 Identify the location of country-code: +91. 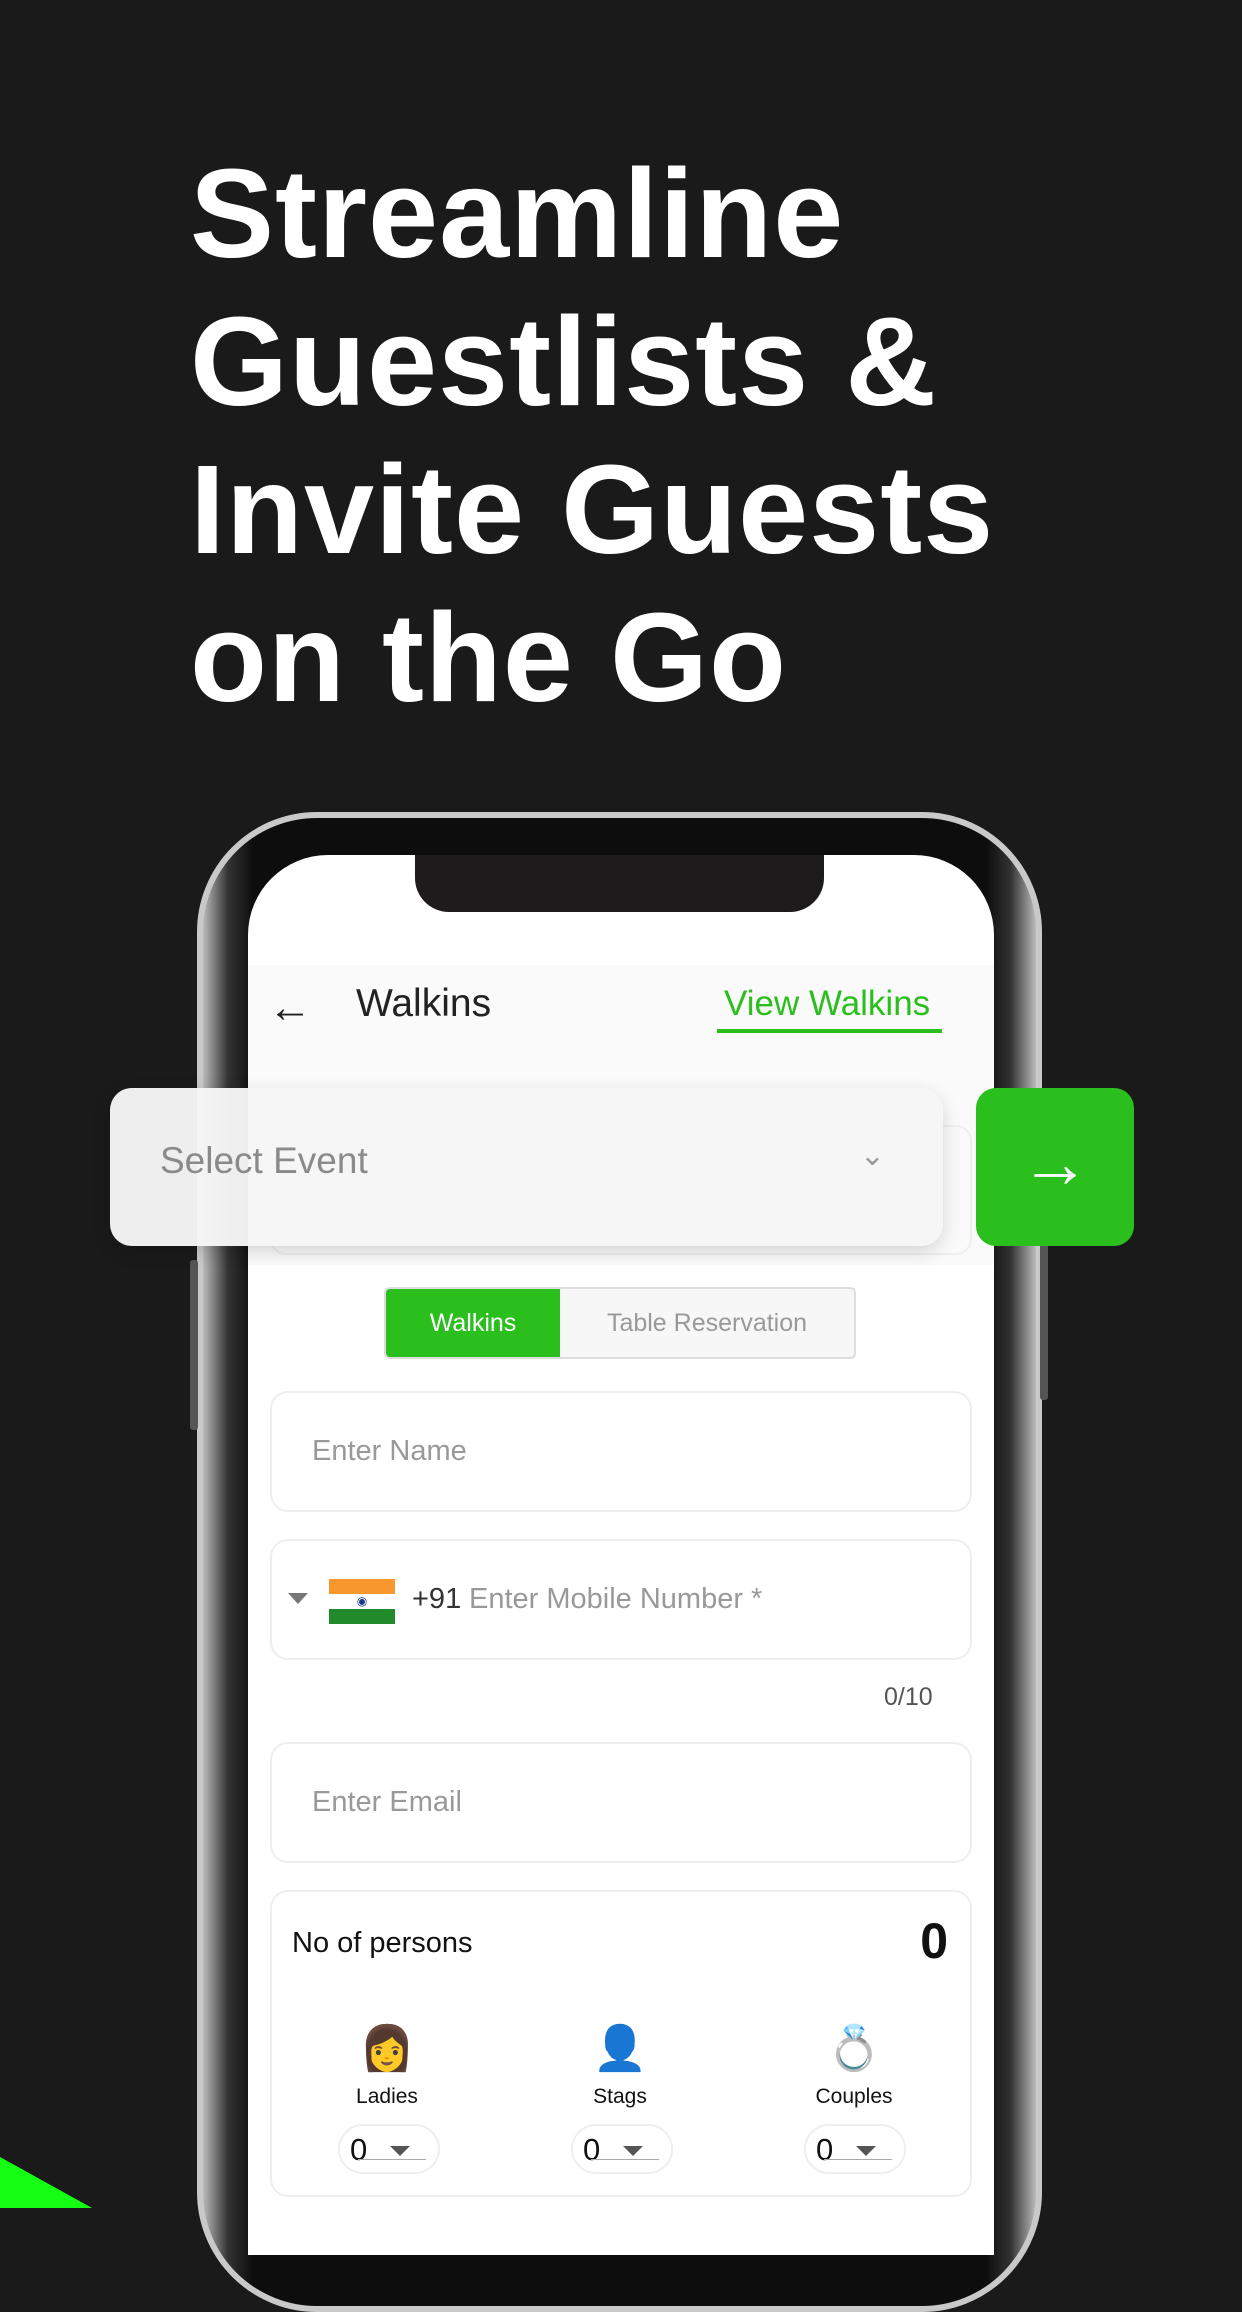
(437, 1599).